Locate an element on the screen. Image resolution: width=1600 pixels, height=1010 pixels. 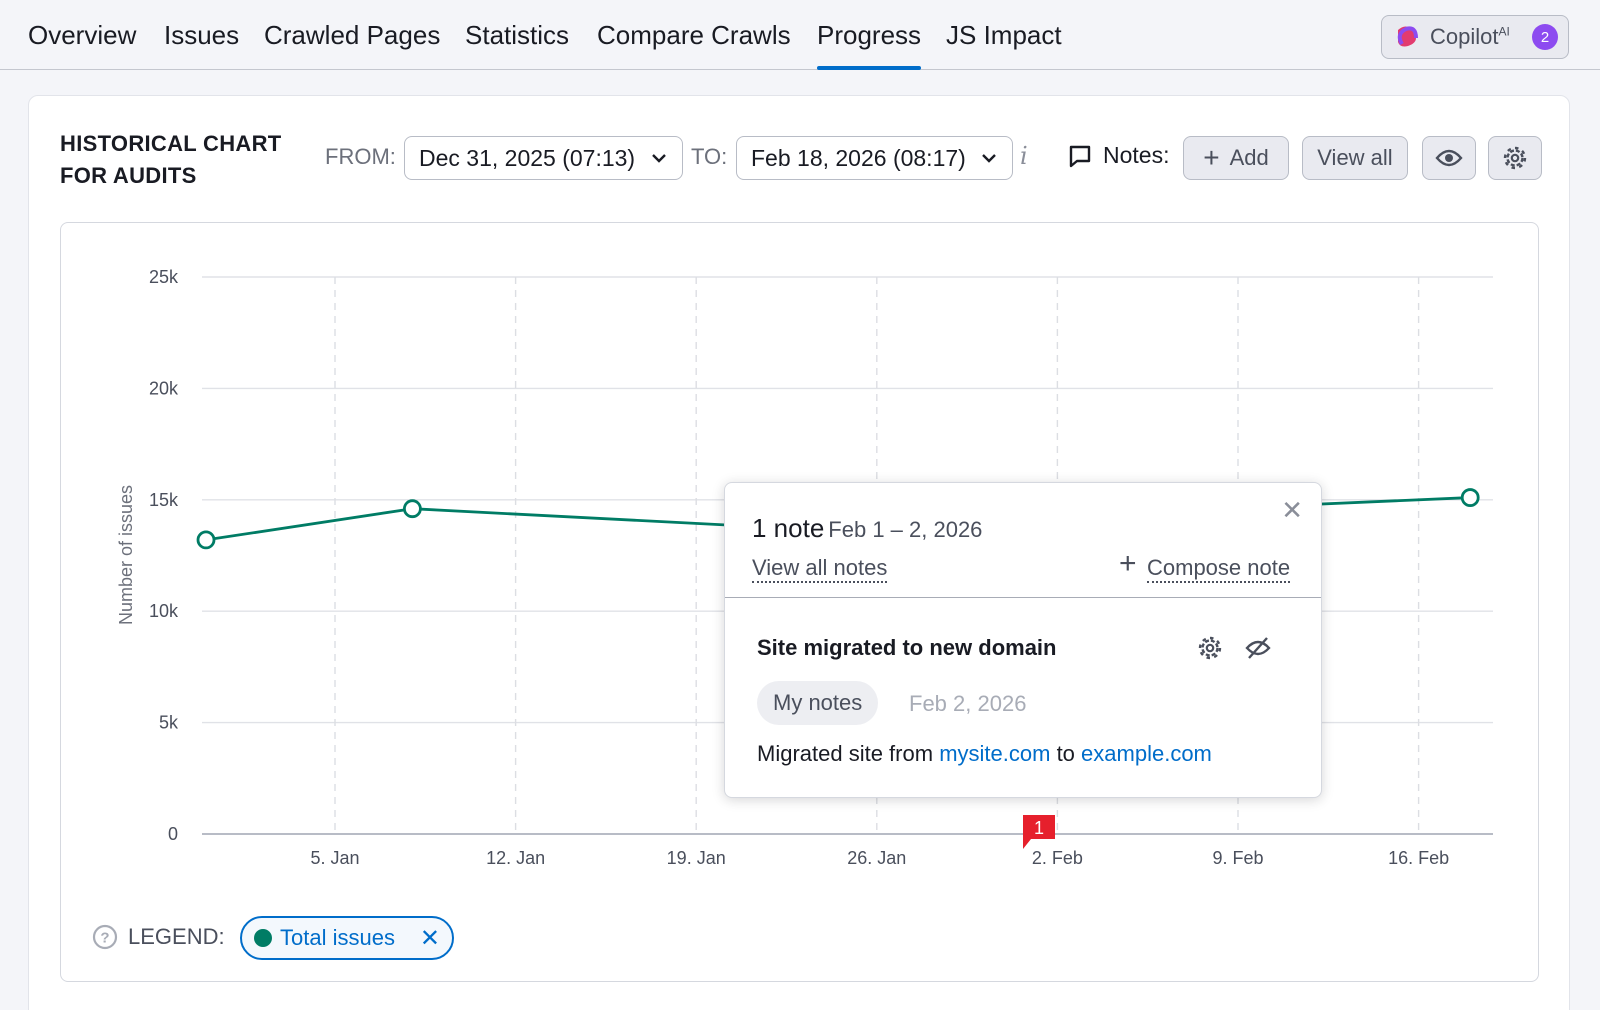
legend-chip-total-issues: Total issues ✕ is located at coordinates (347, 938).